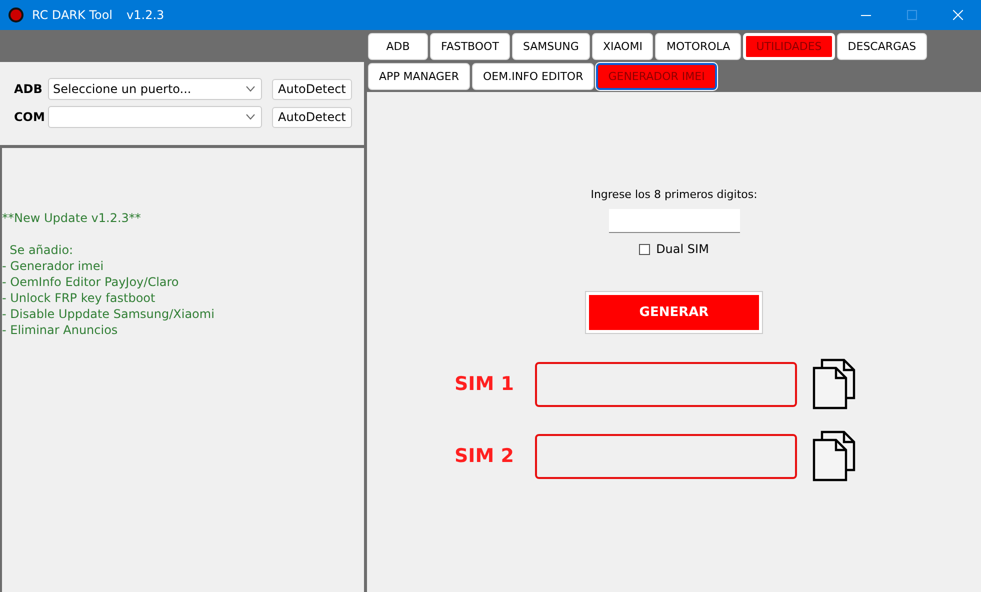 This screenshot has height=592, width=981. I want to click on changelog-subheading: Se añadio:, so click(41, 250).